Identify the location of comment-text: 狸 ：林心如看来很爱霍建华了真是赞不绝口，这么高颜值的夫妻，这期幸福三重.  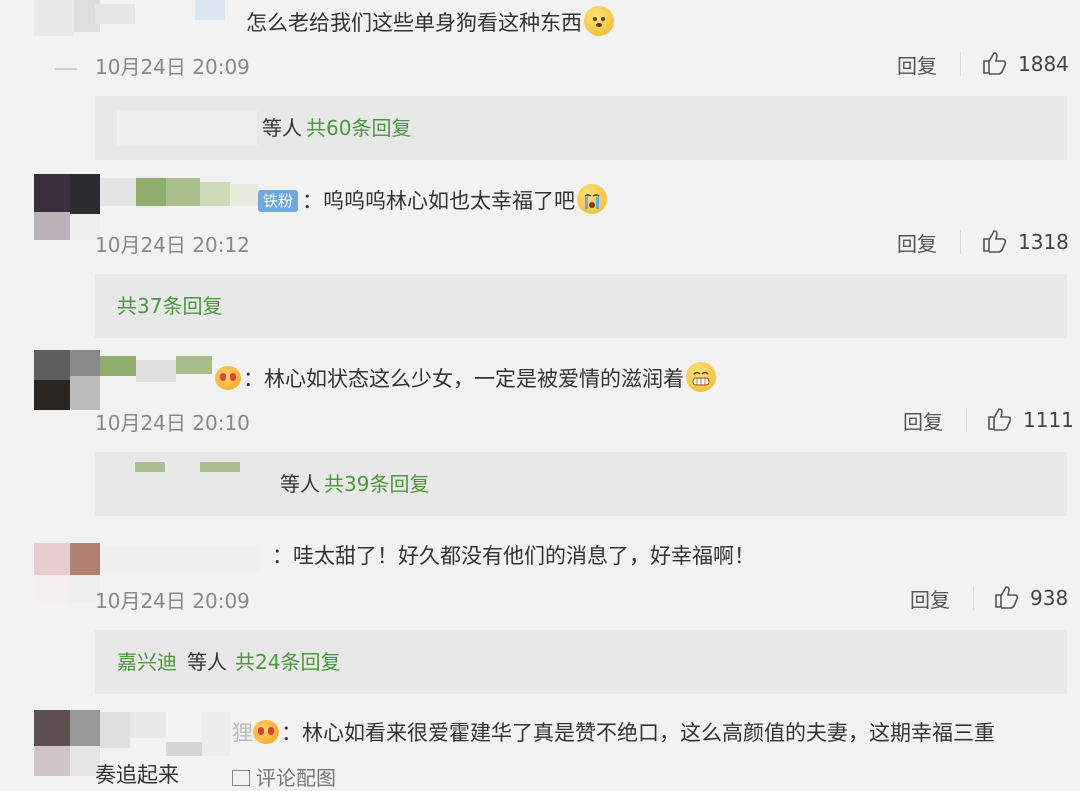
(613, 733).